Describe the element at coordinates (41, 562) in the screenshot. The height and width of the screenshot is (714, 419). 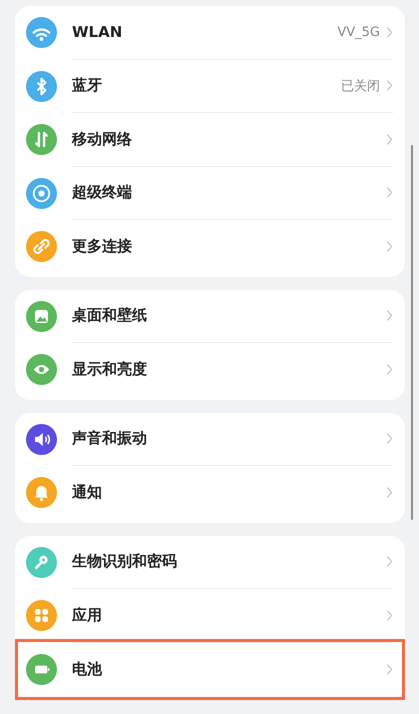
I see `key-icon` at that location.